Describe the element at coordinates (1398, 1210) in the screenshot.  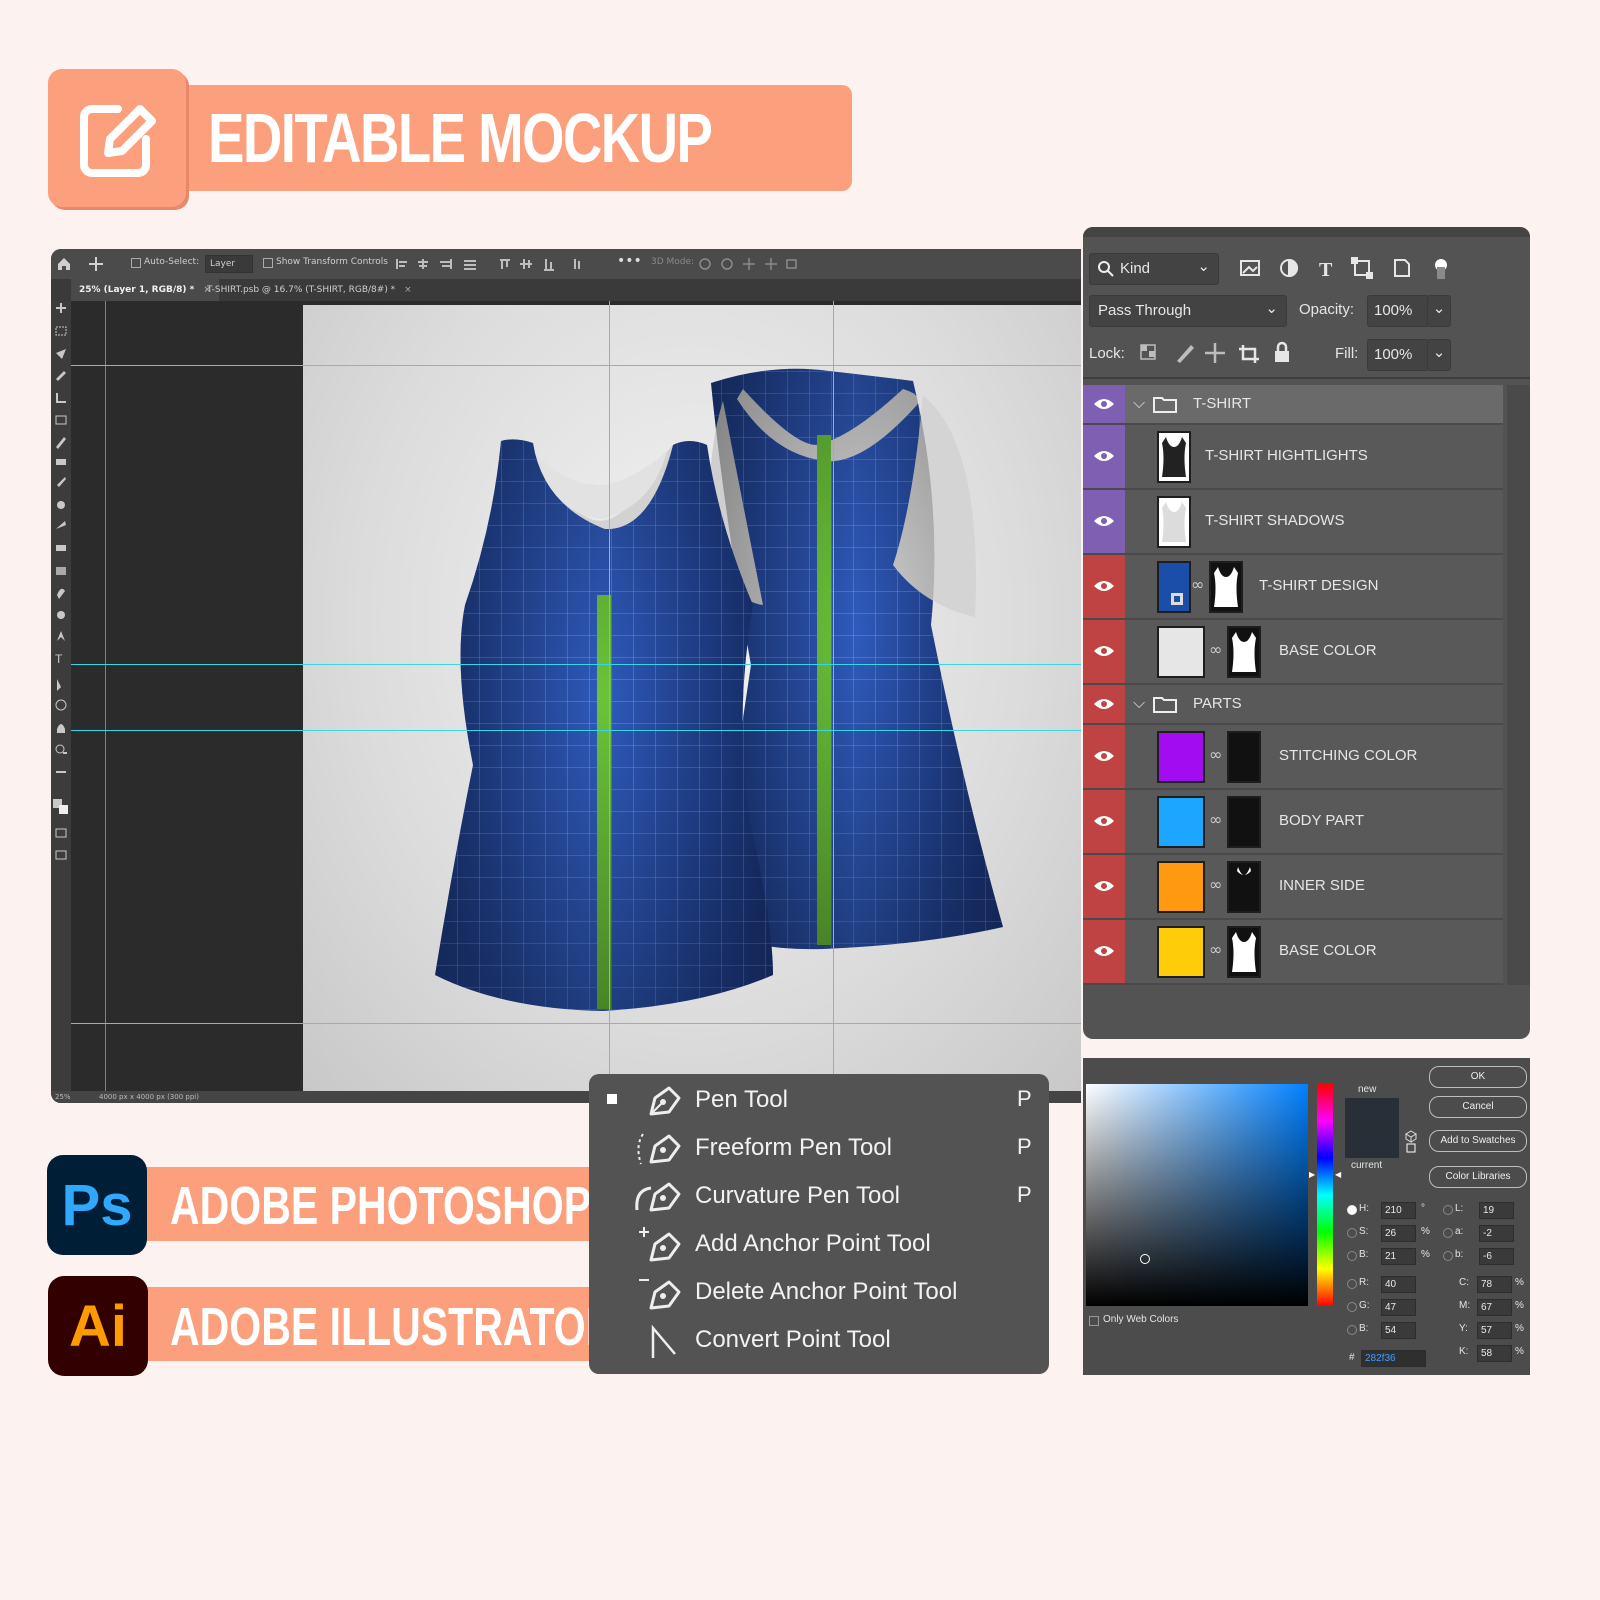
I see `hue-input: 210` at that location.